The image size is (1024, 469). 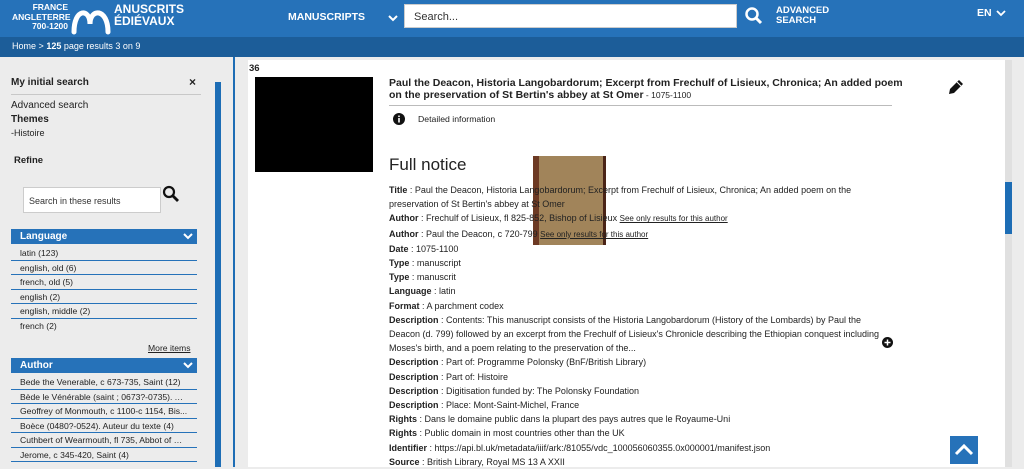 I want to click on facet-item: french (2), so click(x=104, y=326).